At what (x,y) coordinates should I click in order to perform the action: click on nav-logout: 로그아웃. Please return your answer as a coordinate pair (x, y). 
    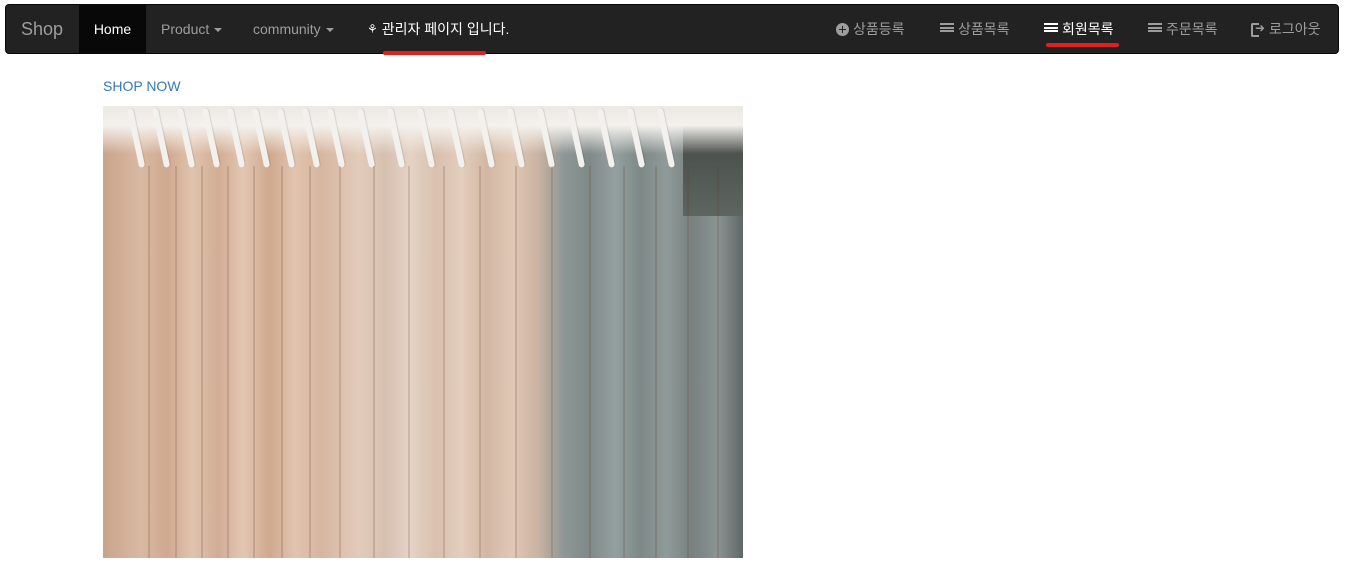
    Looking at the image, I should click on (1286, 29).